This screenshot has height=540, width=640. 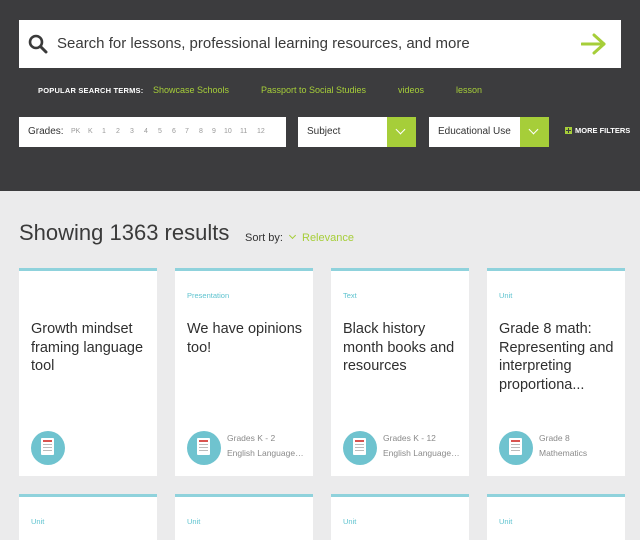 What do you see at coordinates (409, 438) in the screenshot?
I see `resource-grades: Grades K - 12` at bounding box center [409, 438].